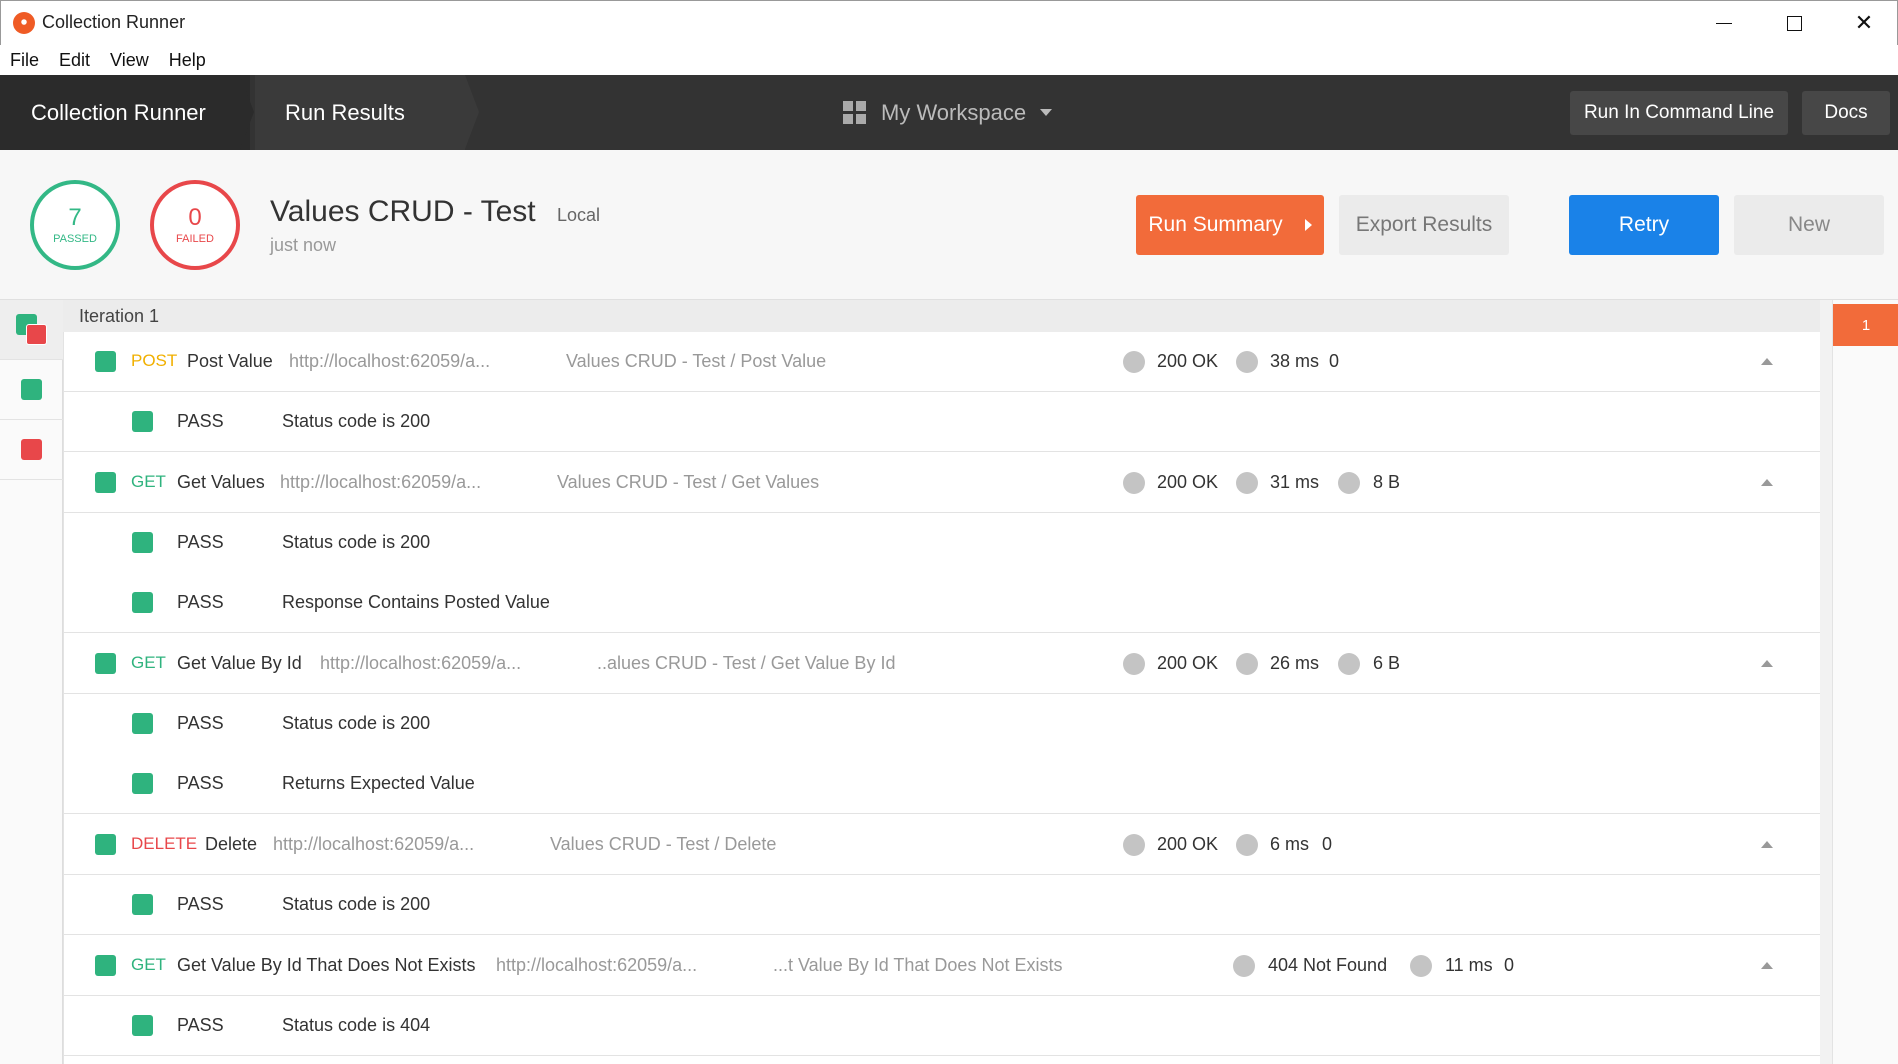 The width and height of the screenshot is (1898, 1064). Describe the element at coordinates (1387, 482) in the screenshot. I see `response-size: 8 B` at that location.